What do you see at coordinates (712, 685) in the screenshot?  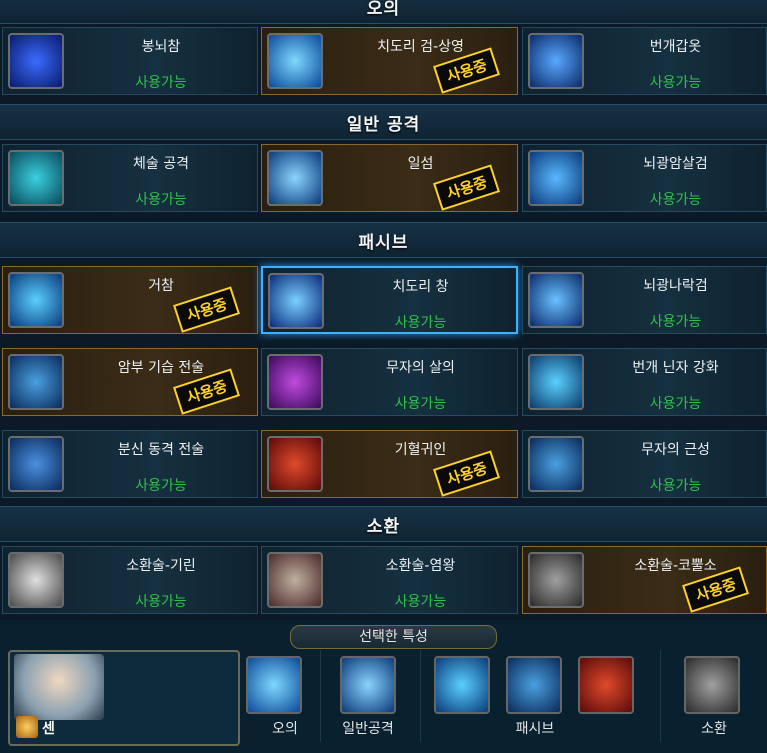 I see `selected-summon-icon` at bounding box center [712, 685].